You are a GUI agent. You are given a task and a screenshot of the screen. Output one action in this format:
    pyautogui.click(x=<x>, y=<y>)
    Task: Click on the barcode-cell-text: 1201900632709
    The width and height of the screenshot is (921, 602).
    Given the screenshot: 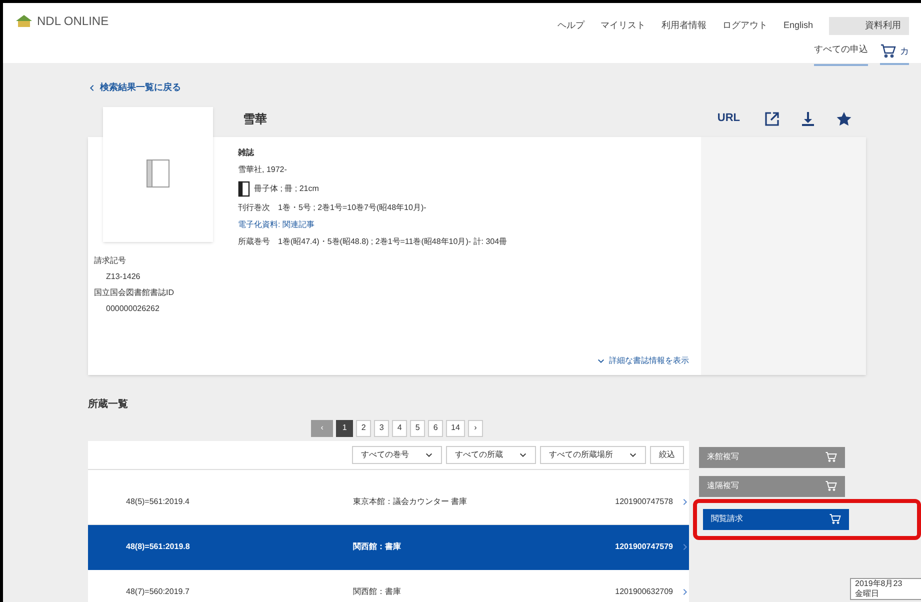 What is the action you would take?
    pyautogui.click(x=643, y=592)
    